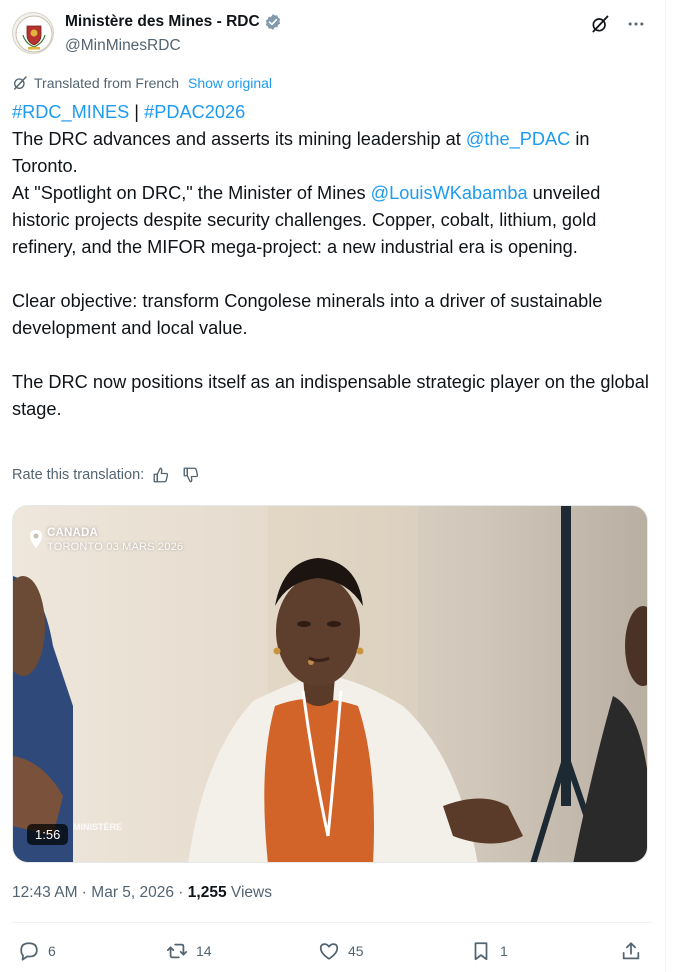 This screenshot has height=972, width=687. Describe the element at coordinates (191, 475) in the screenshot. I see `thumbs-down-icon` at that location.